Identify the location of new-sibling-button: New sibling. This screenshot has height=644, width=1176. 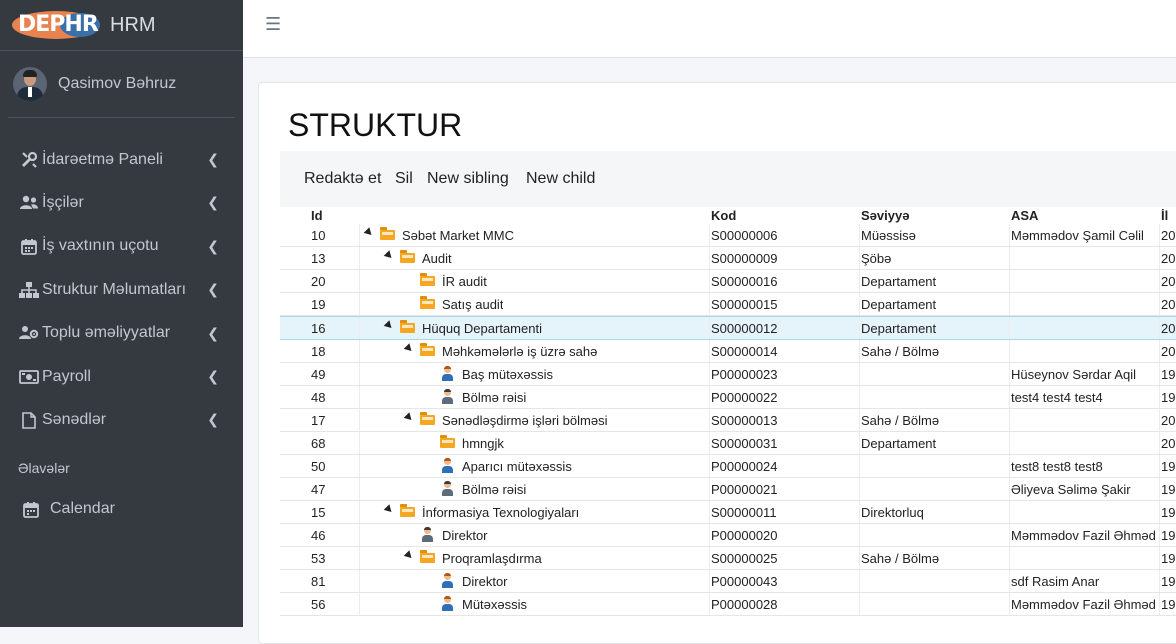
(468, 179).